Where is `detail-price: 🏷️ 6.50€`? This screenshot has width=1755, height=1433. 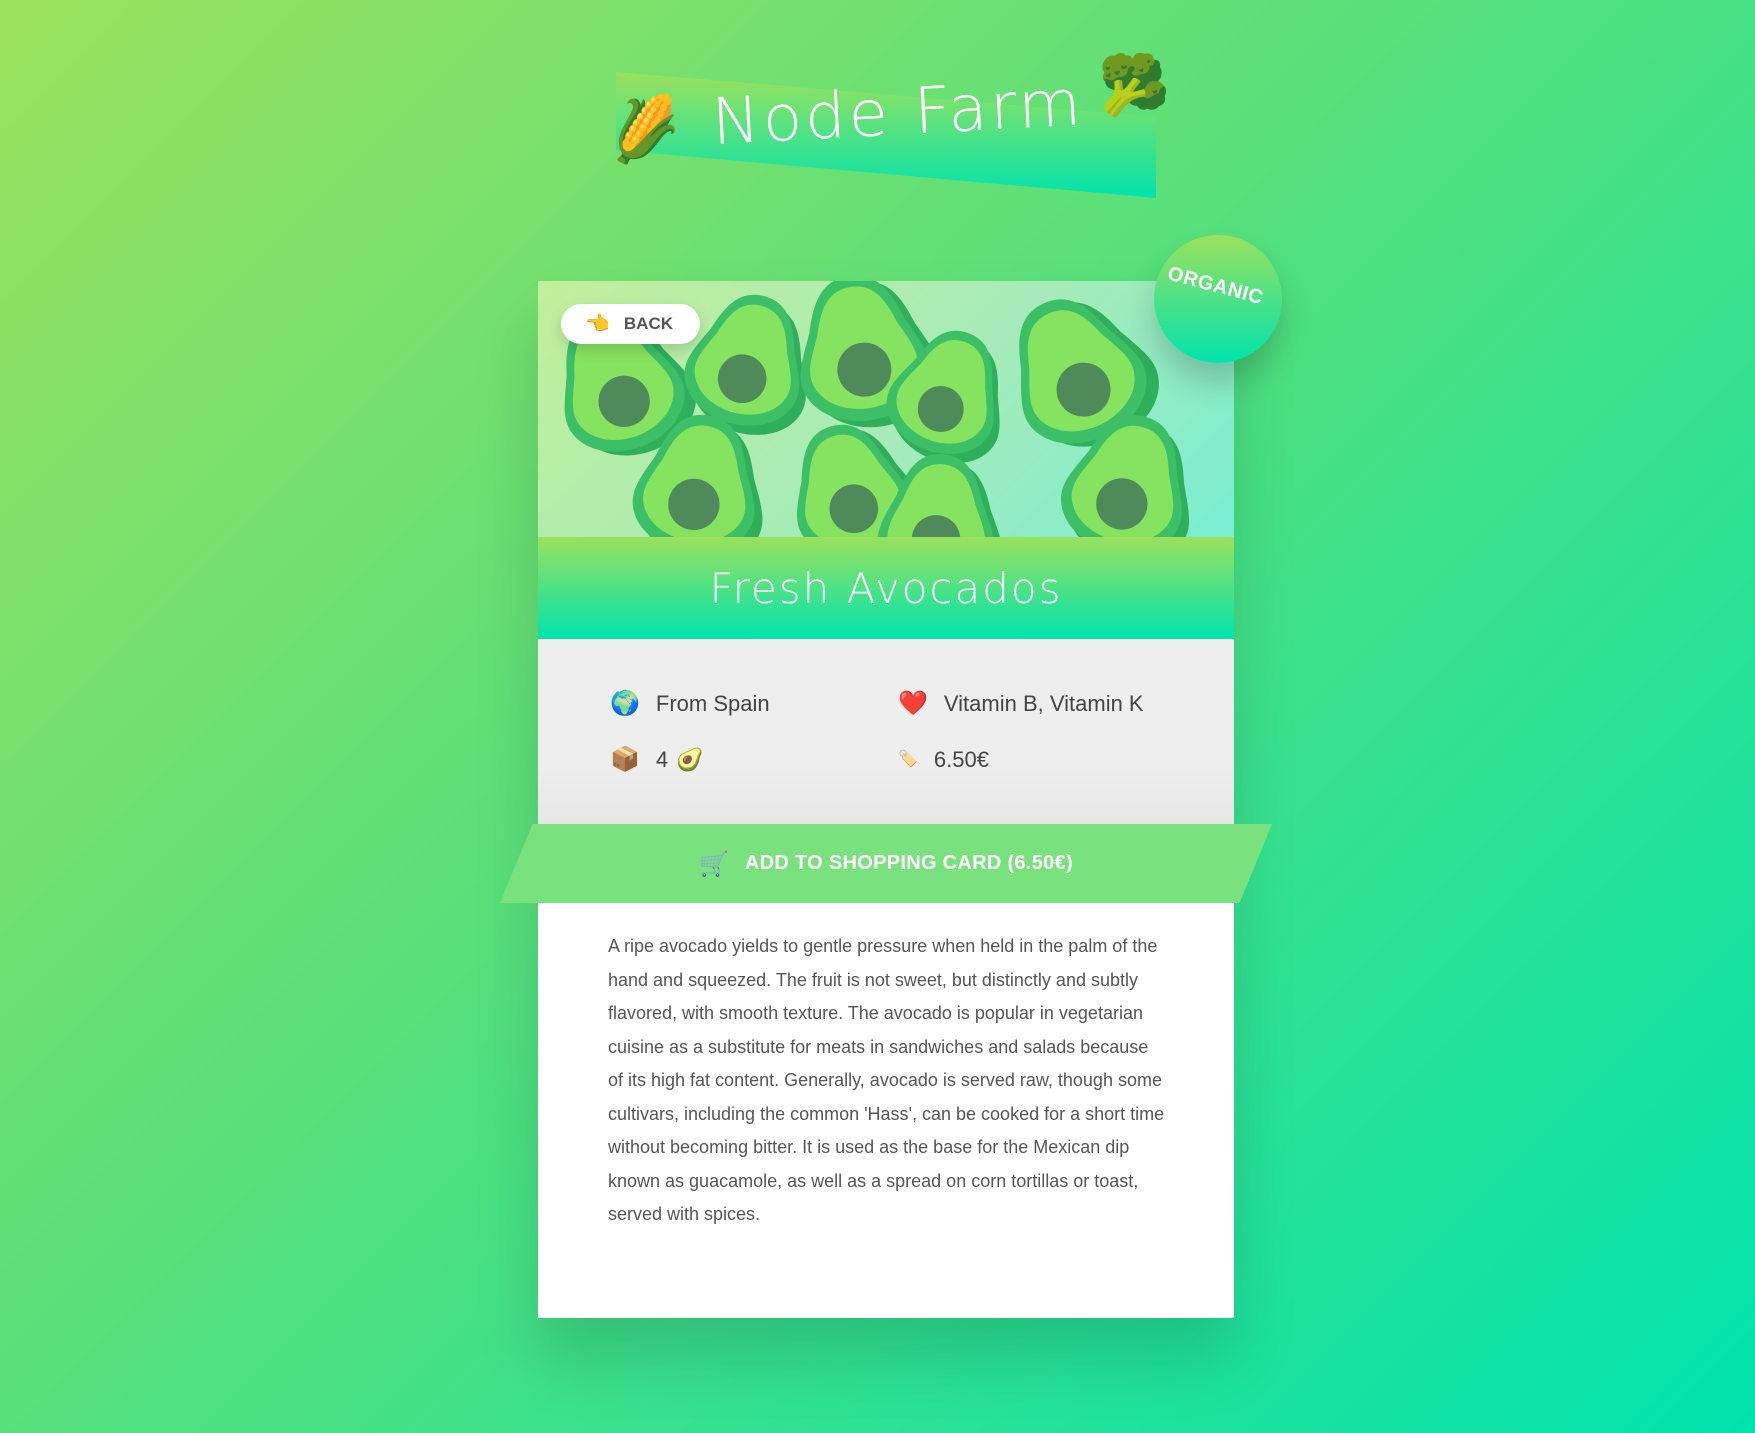 detail-price: 🏷️ 6.50€ is located at coordinates (943, 760).